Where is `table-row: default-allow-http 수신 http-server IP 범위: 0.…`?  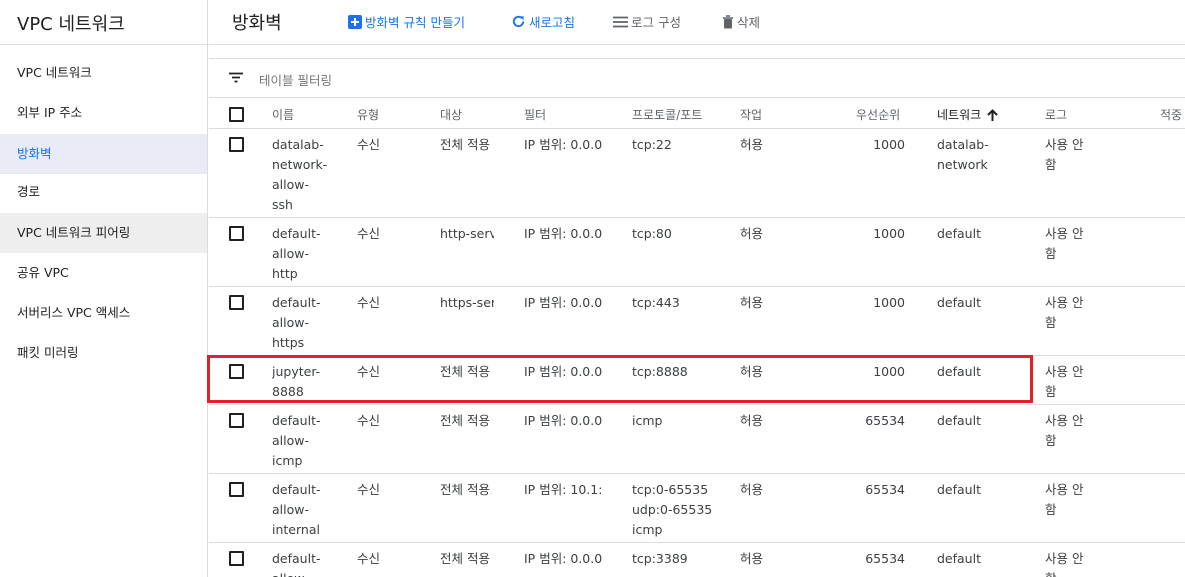
table-row: default-allow-http 수신 http-server IP 범위: 0.… is located at coordinates (697, 252).